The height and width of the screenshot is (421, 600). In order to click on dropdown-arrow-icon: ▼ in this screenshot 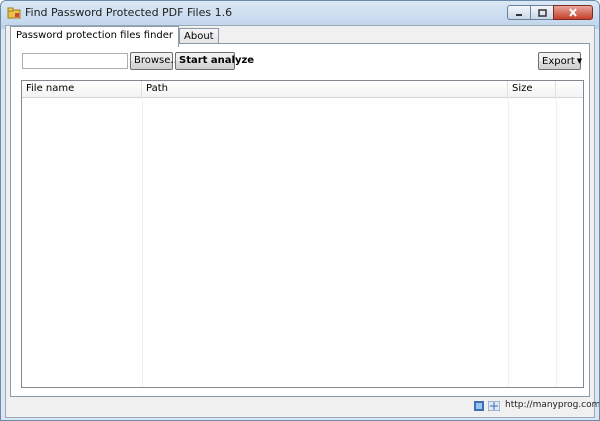, I will do `click(579, 61)`.